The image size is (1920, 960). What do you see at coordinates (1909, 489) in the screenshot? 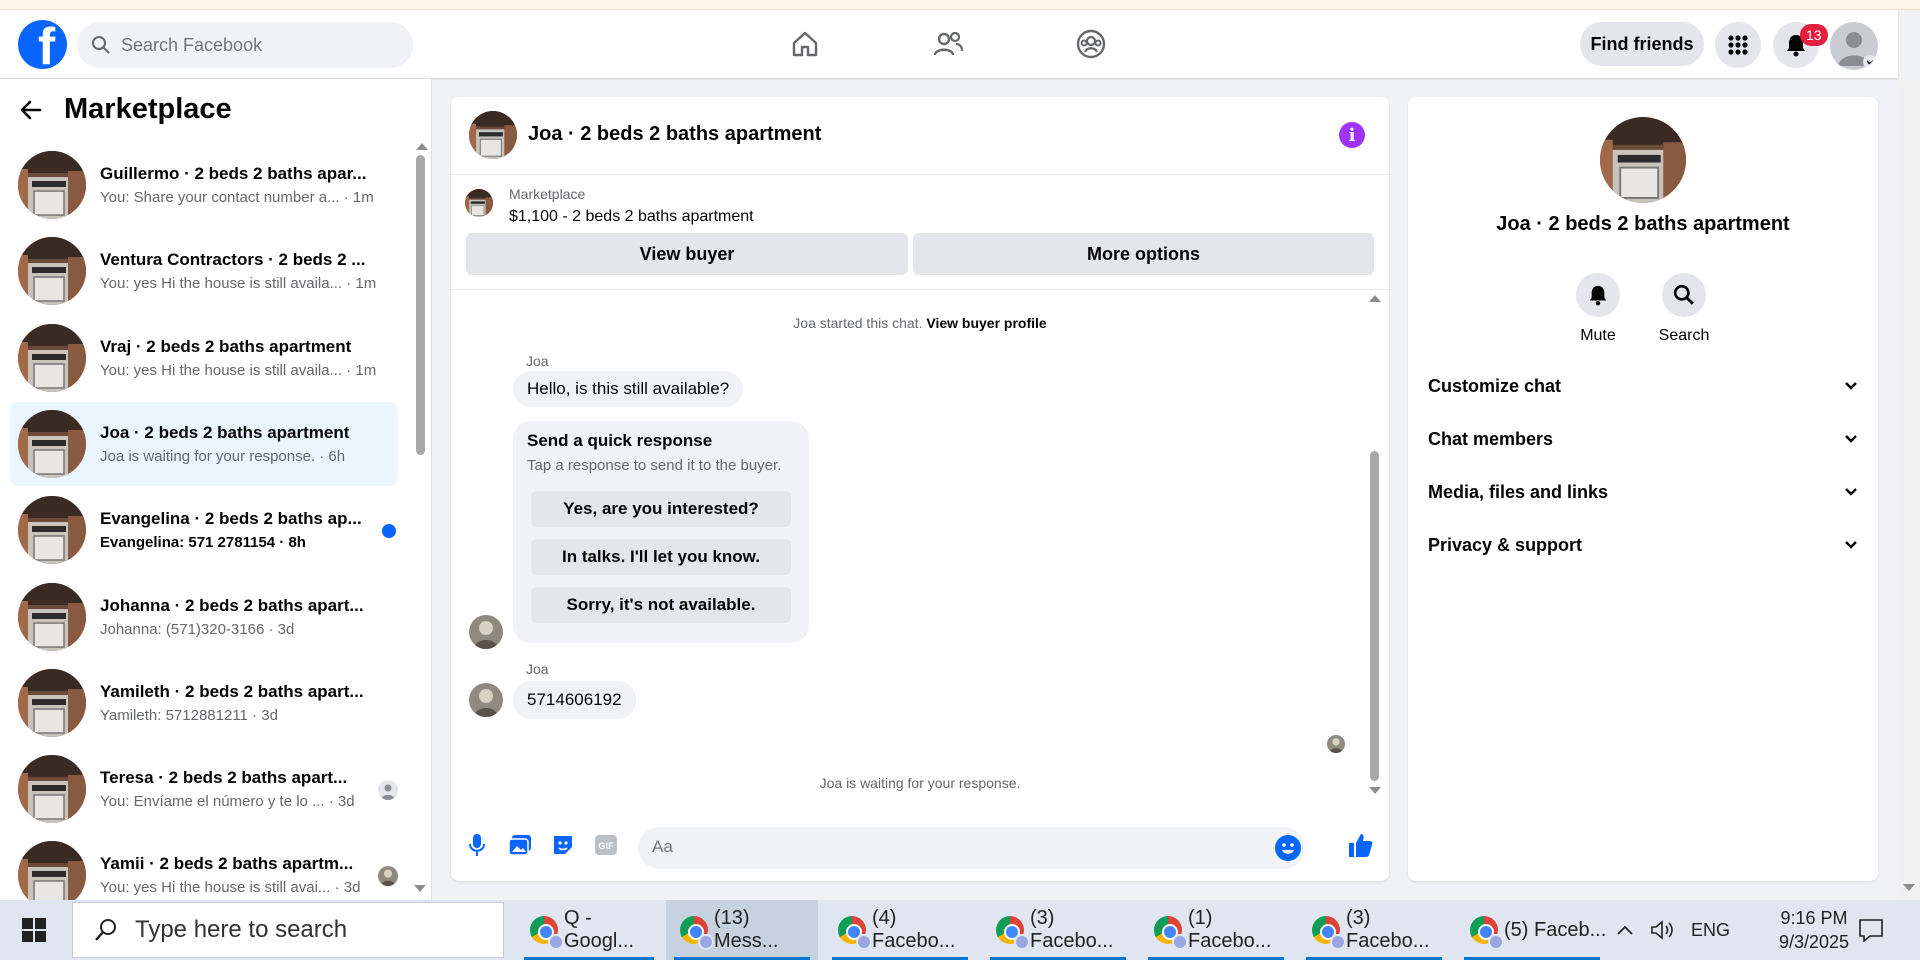
I see `window-scrollbar` at bounding box center [1909, 489].